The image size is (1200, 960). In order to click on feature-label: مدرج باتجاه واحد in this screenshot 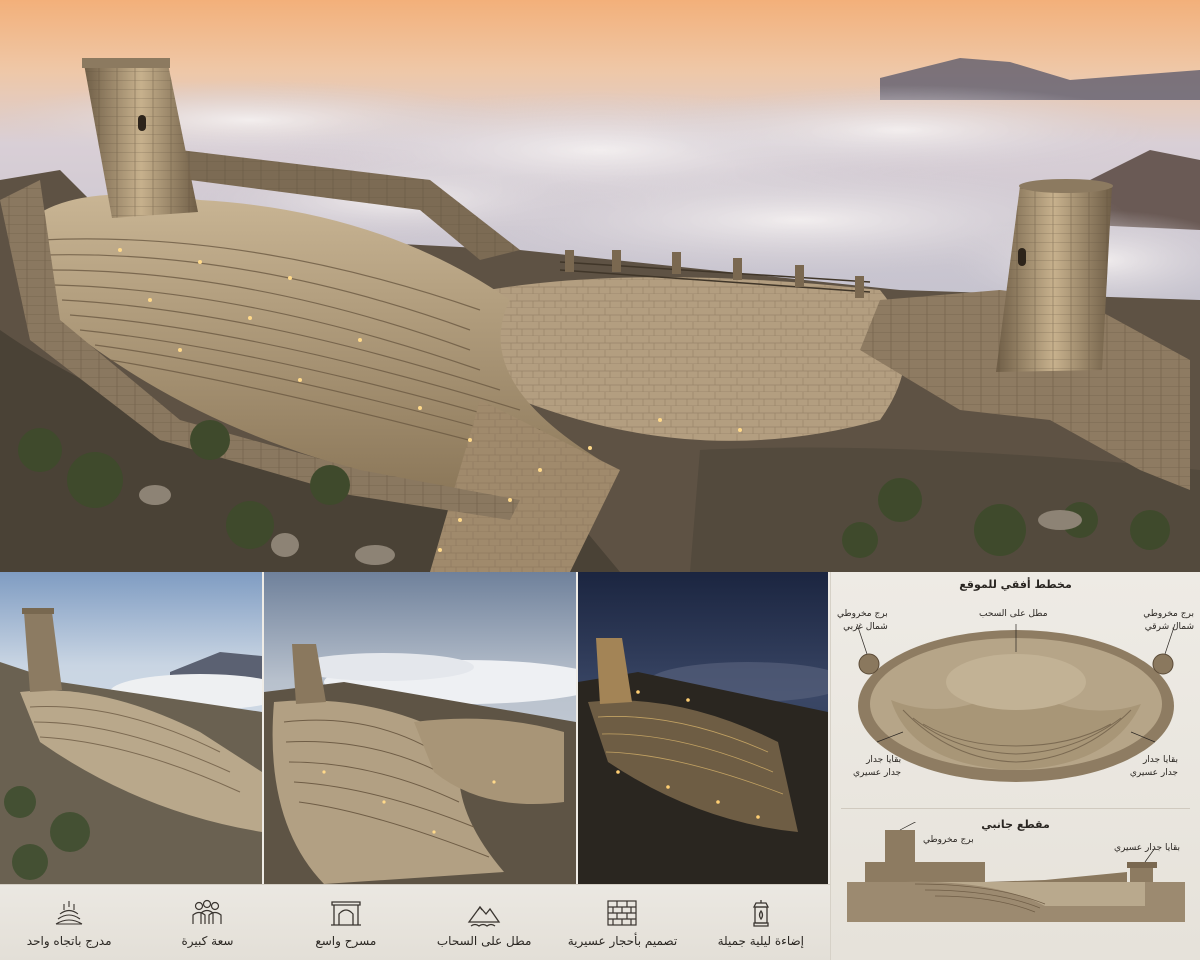, I will do `click(69, 940)`.